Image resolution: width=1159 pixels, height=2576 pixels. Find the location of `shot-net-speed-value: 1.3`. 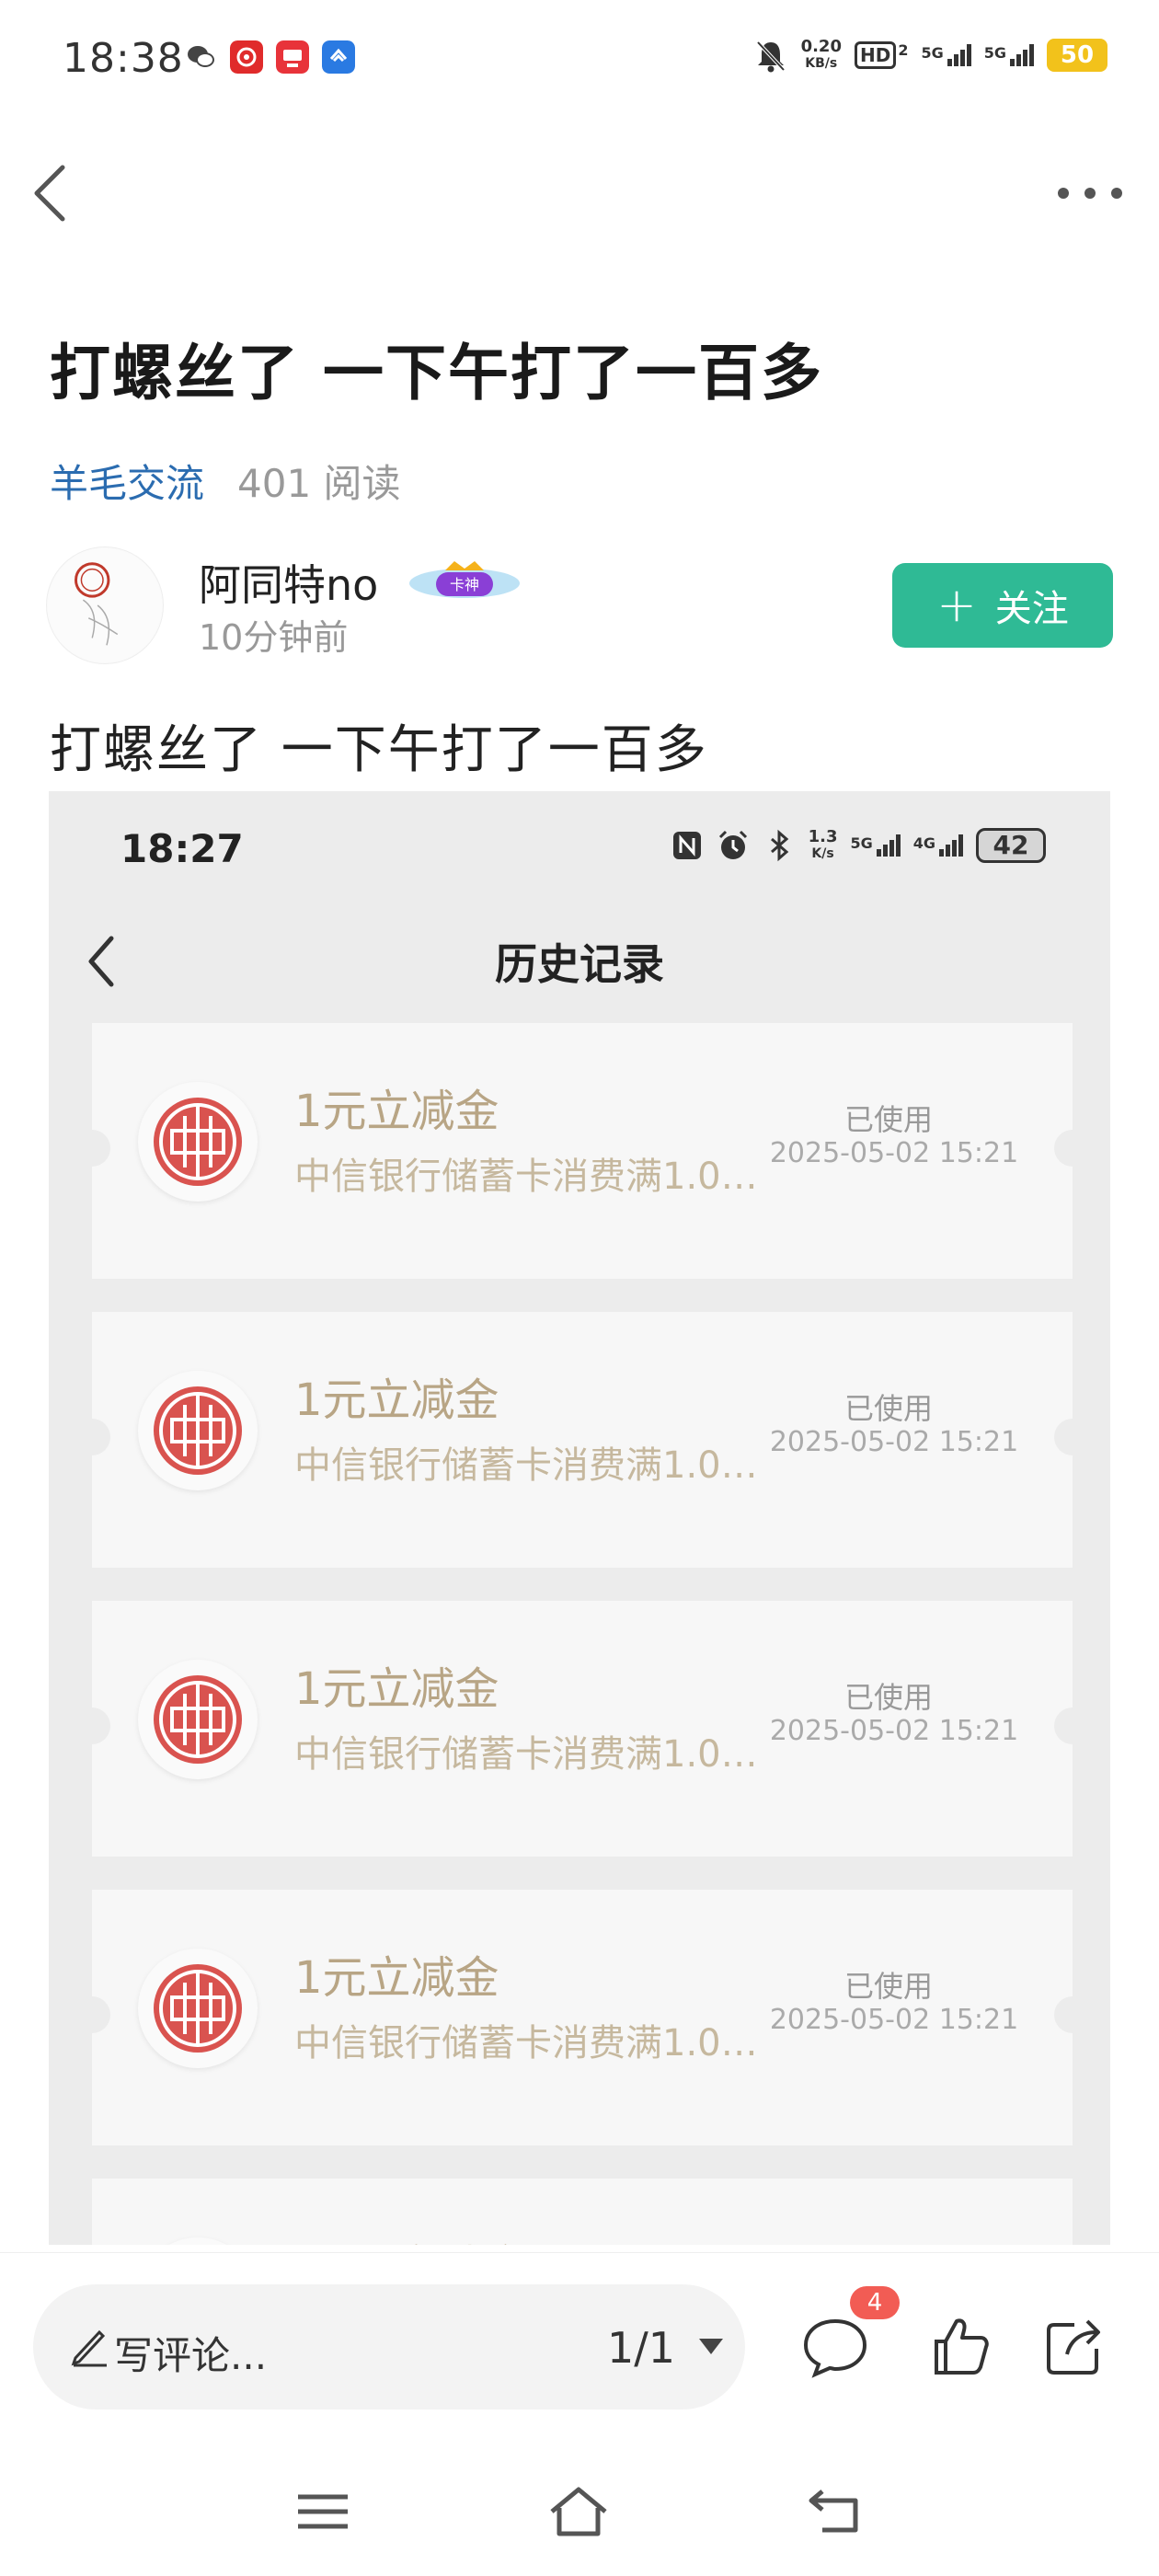

shot-net-speed-value: 1.3 is located at coordinates (823, 836).